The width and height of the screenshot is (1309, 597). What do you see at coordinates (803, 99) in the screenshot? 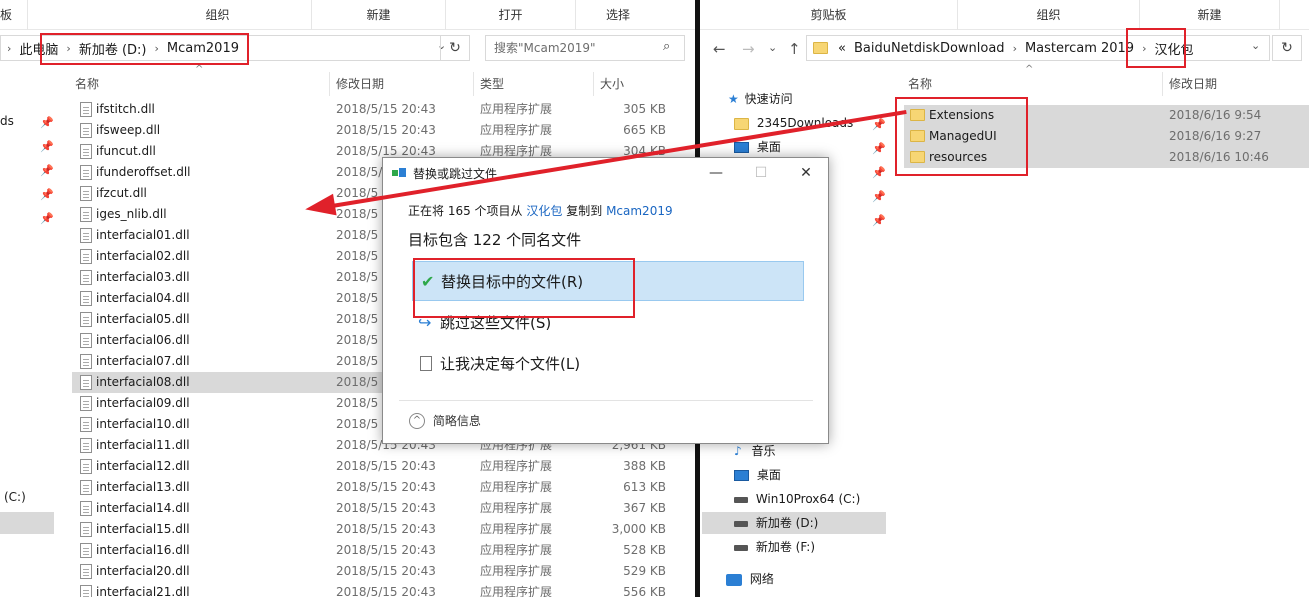
I see `nav-quick-access: ★ 快速访问` at bounding box center [803, 99].